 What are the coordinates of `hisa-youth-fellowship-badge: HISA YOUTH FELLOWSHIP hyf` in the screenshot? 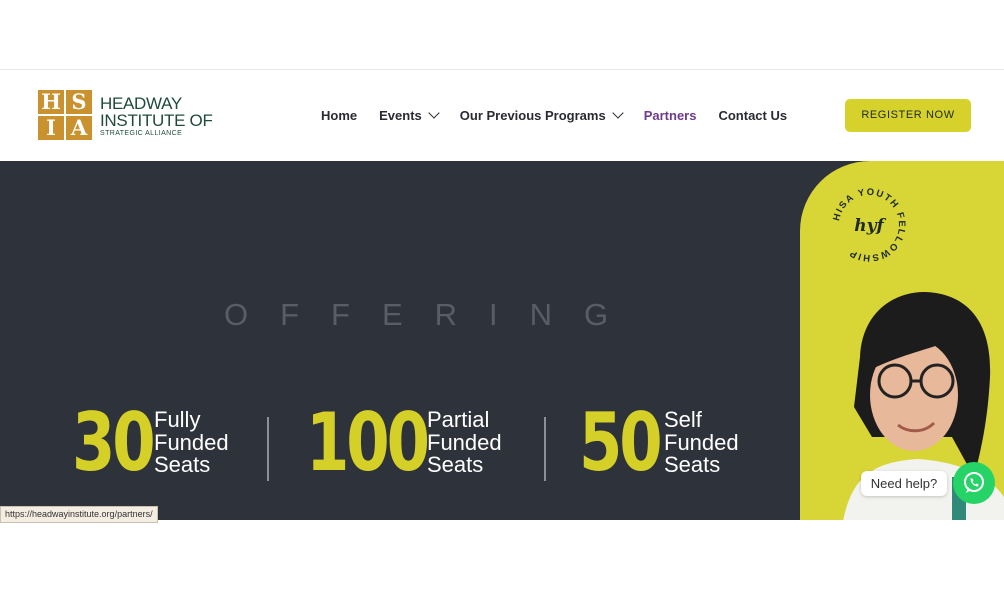 It's located at (868, 225).